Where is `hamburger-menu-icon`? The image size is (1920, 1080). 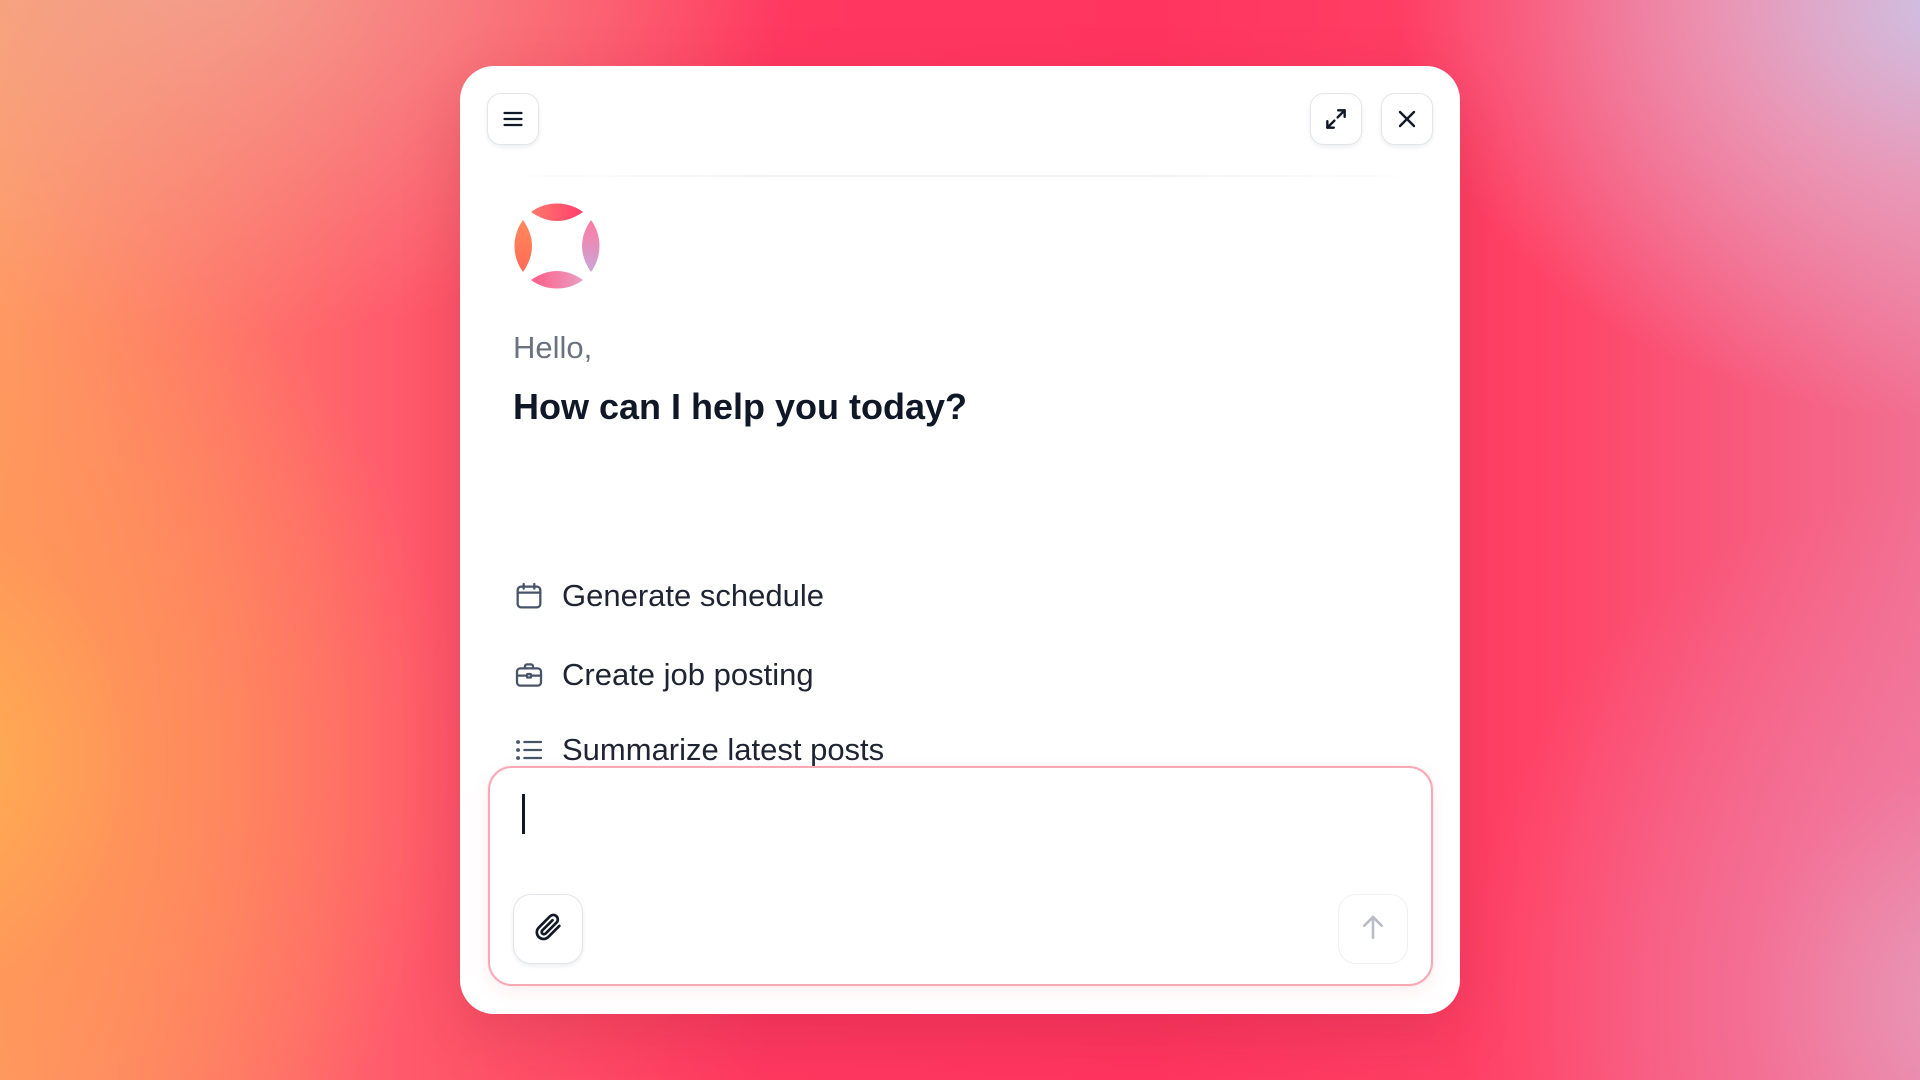
hamburger-menu-icon is located at coordinates (513, 119).